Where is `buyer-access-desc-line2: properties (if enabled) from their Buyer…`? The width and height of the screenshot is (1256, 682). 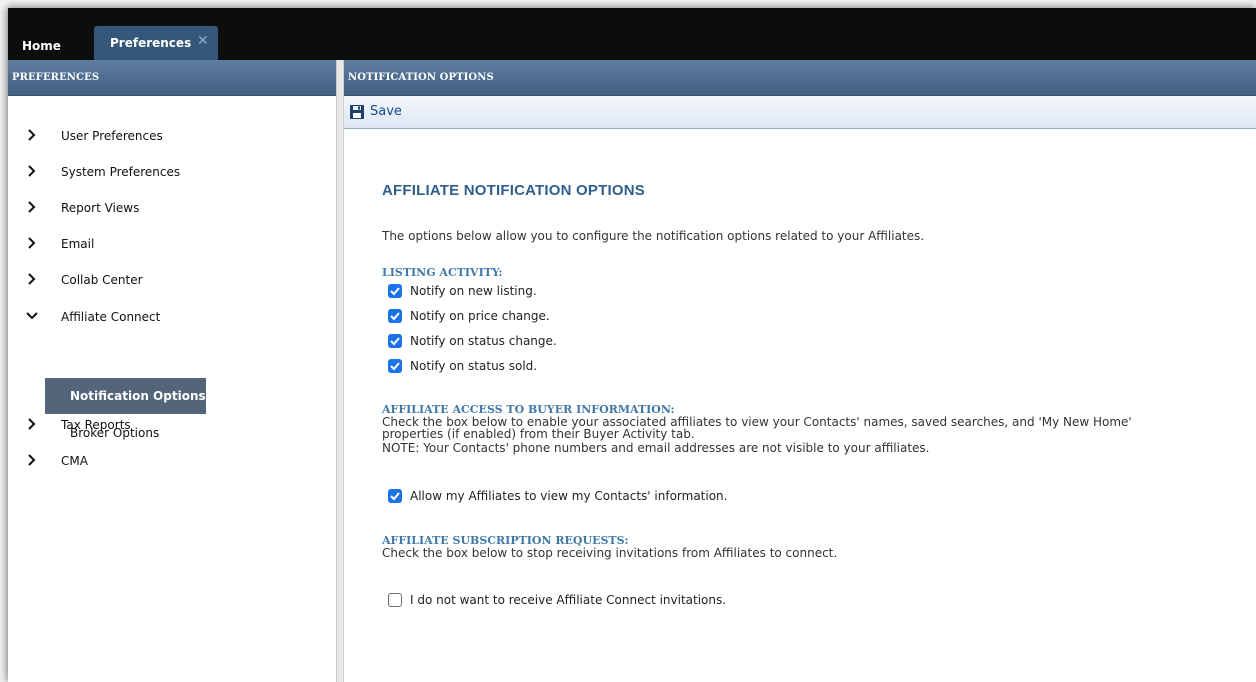 buyer-access-desc-line2: properties (if enabled) from their Buyer… is located at coordinates (538, 434).